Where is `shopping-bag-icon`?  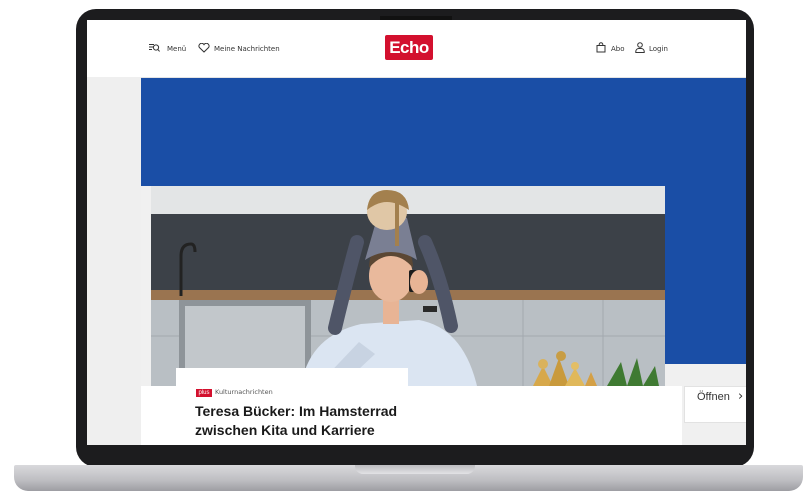 shopping-bag-icon is located at coordinates (601, 47).